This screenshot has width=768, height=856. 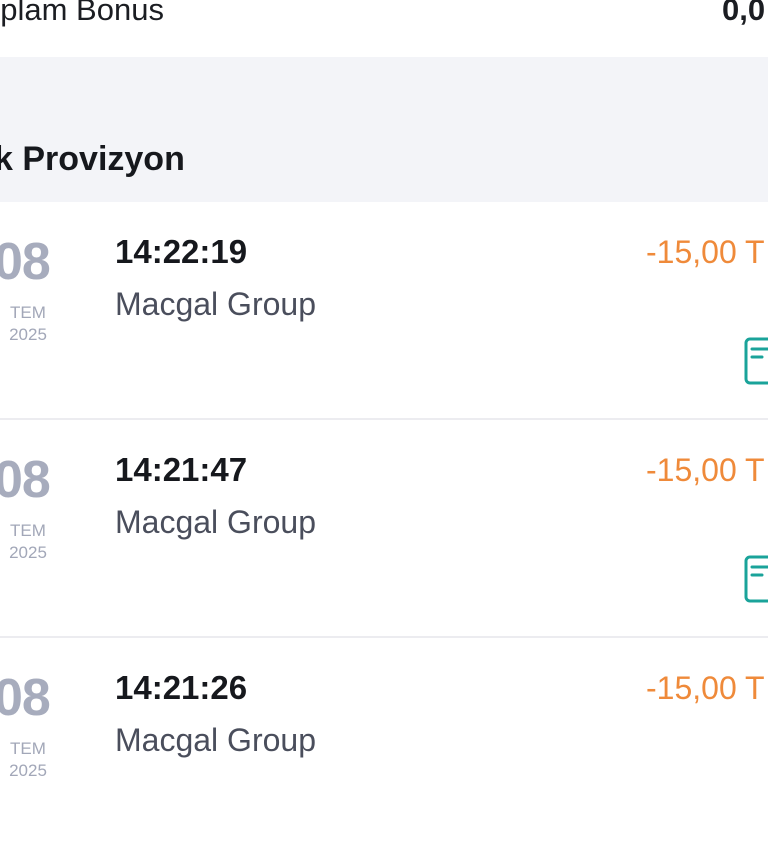 What do you see at coordinates (744, 13) in the screenshot?
I see `total-bonus-value: 0,0` at bounding box center [744, 13].